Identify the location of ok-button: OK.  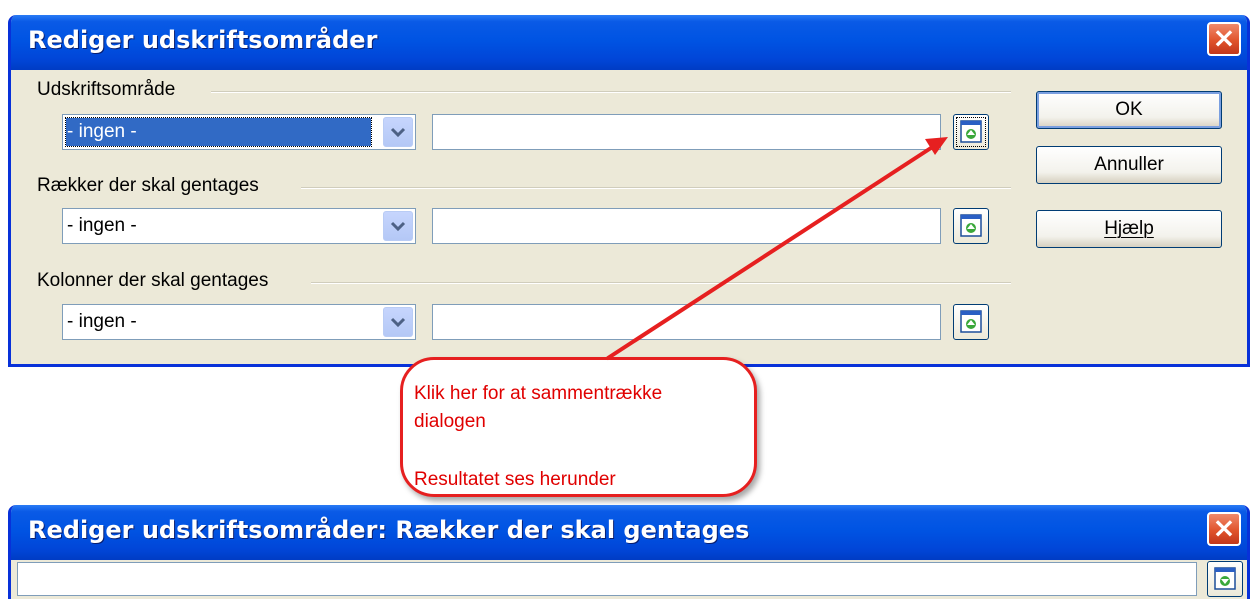
(1129, 110).